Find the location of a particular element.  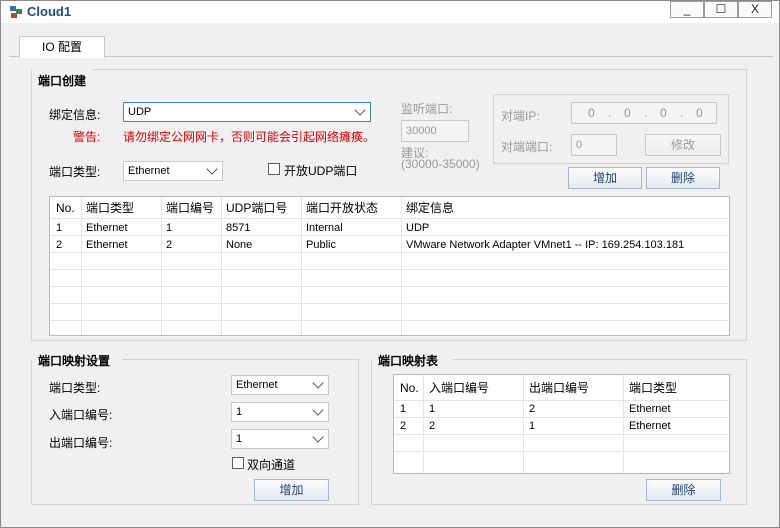

out-port-select: 1 is located at coordinates (280, 439).